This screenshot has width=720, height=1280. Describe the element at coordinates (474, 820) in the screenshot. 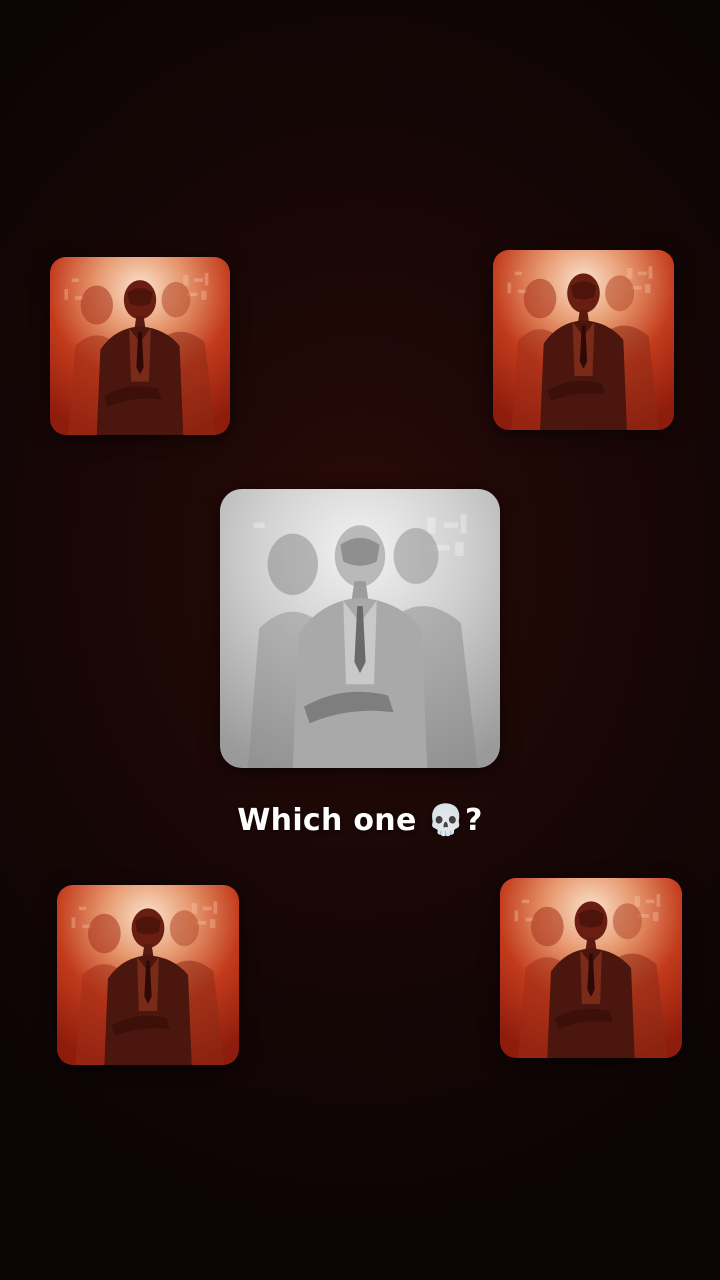

I see `caption-suffix: ?` at that location.